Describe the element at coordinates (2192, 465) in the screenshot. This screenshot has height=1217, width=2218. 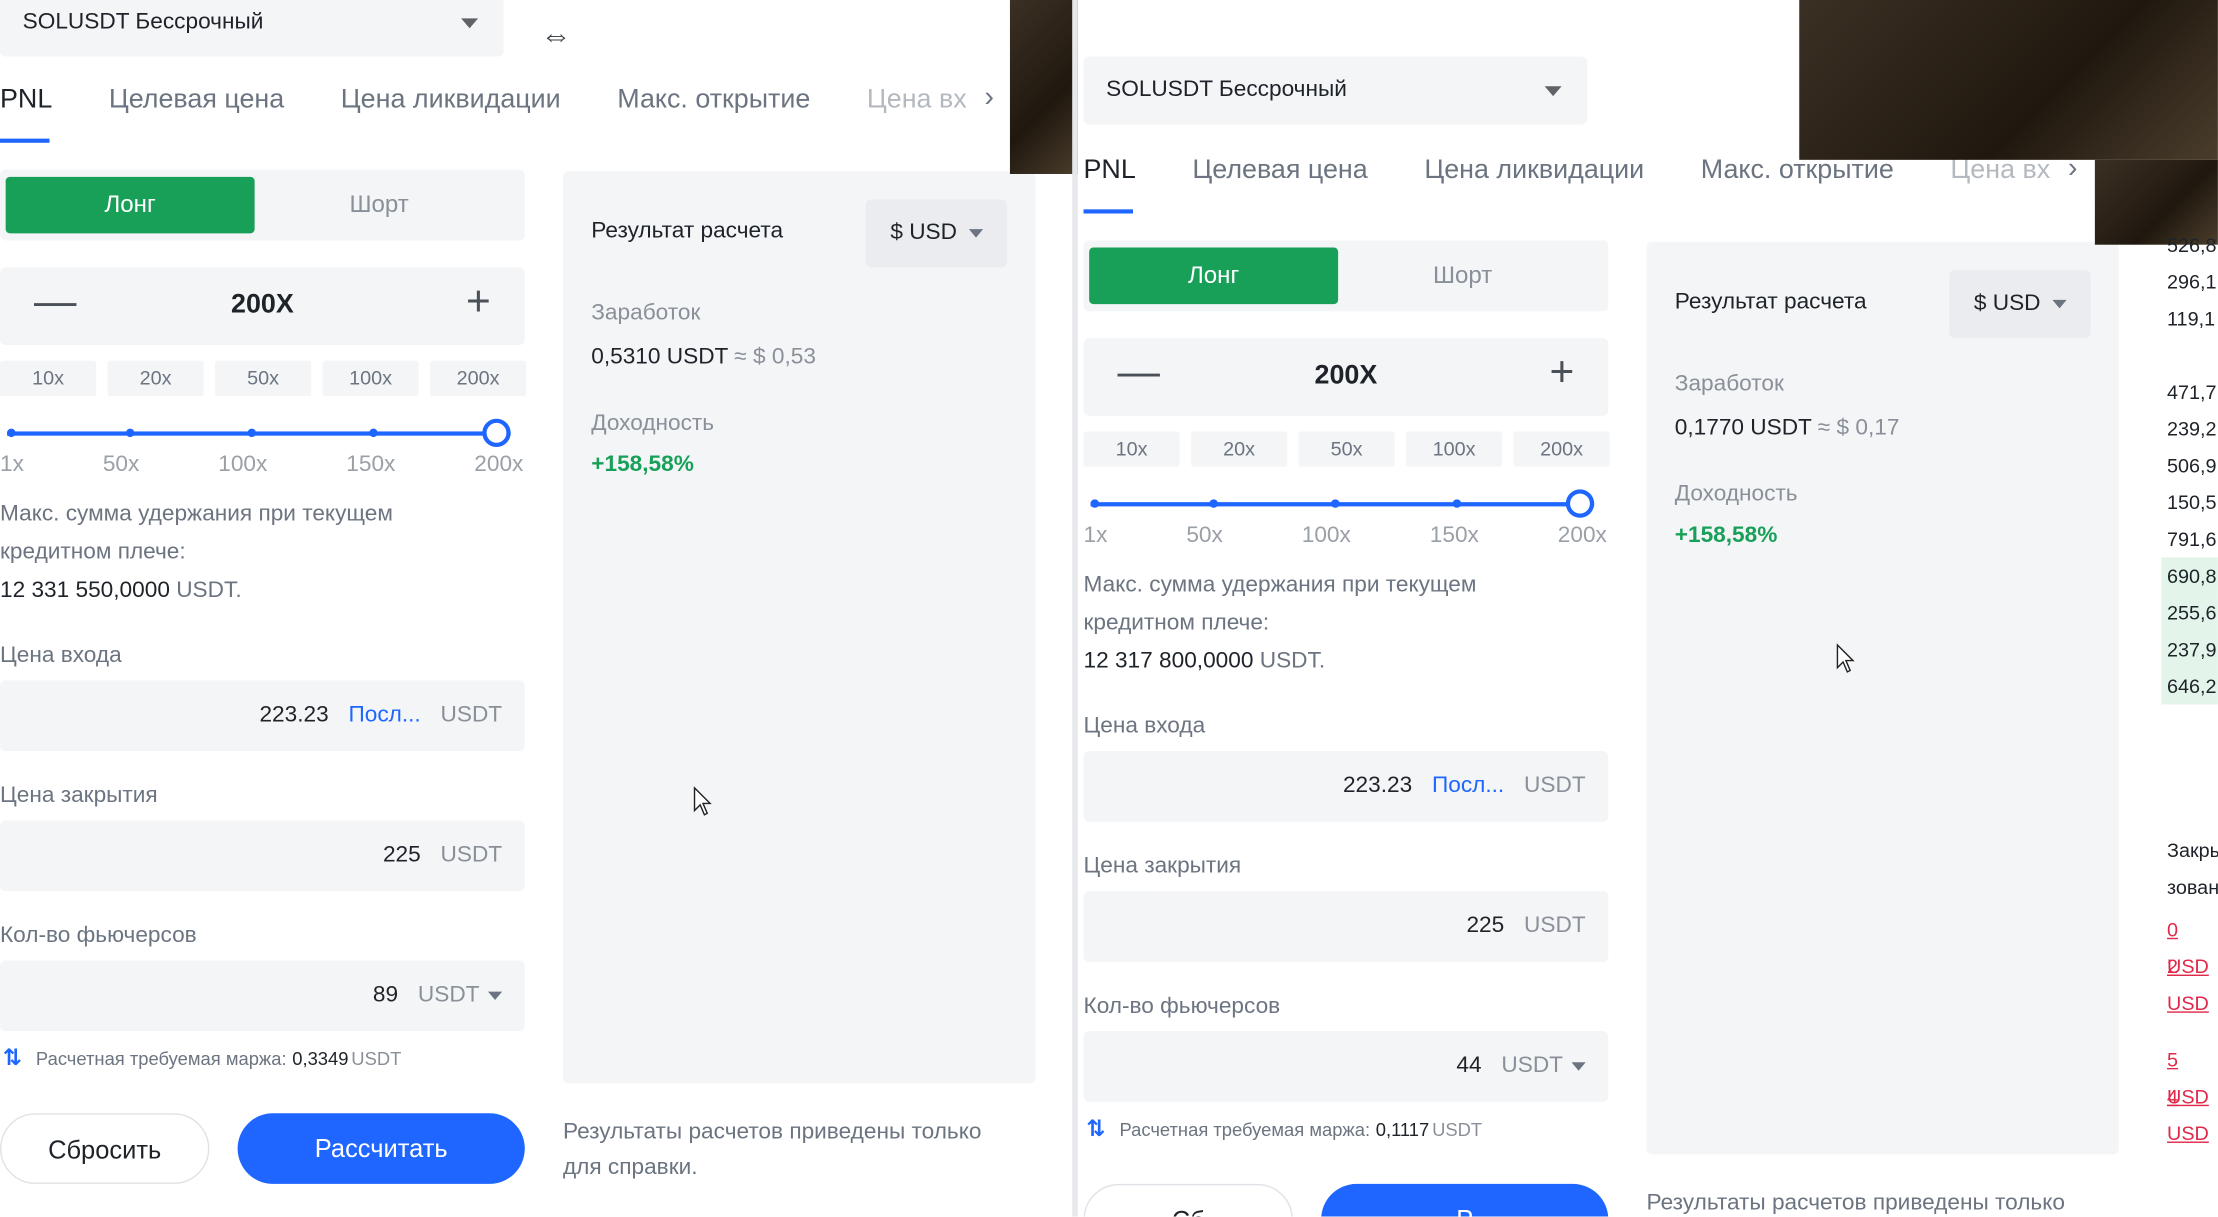
I see `book-value: 506,9` at that location.